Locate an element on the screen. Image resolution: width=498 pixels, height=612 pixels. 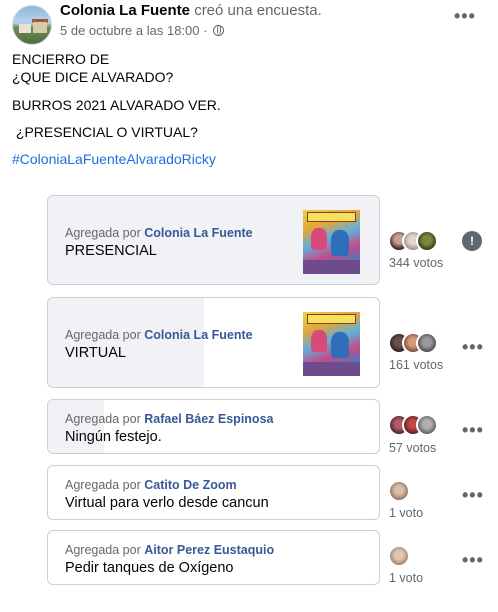
post-timestamp-line: 5 de octubre a las 18:00 · is located at coordinates (142, 30).